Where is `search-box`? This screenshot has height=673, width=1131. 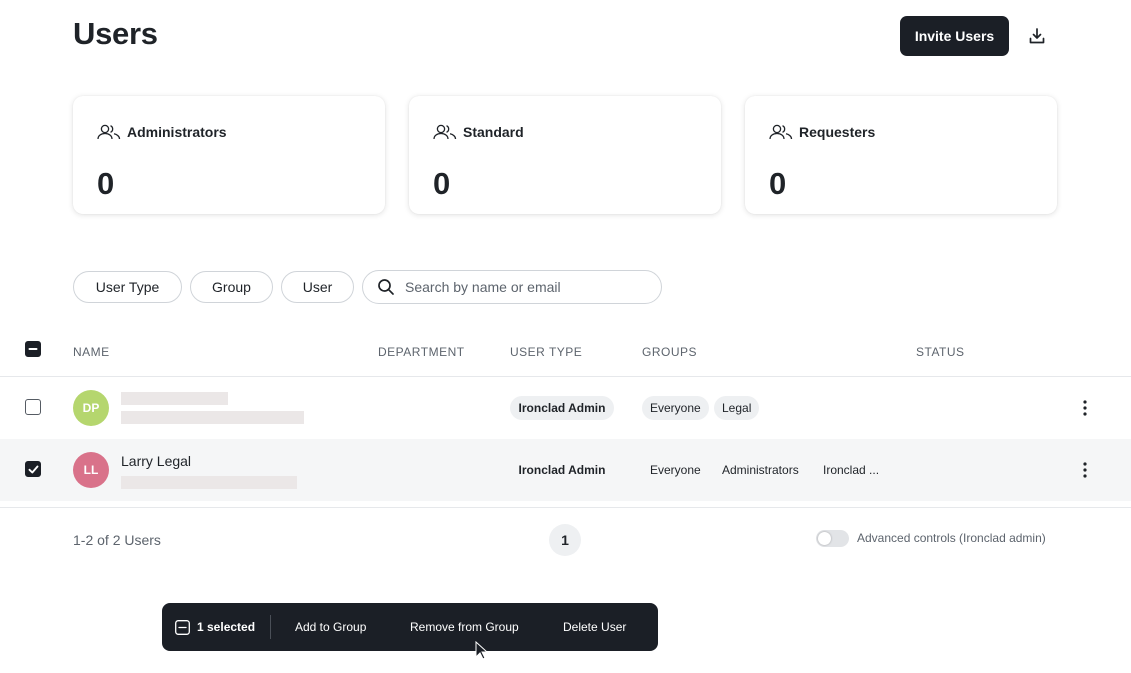 search-box is located at coordinates (512, 287).